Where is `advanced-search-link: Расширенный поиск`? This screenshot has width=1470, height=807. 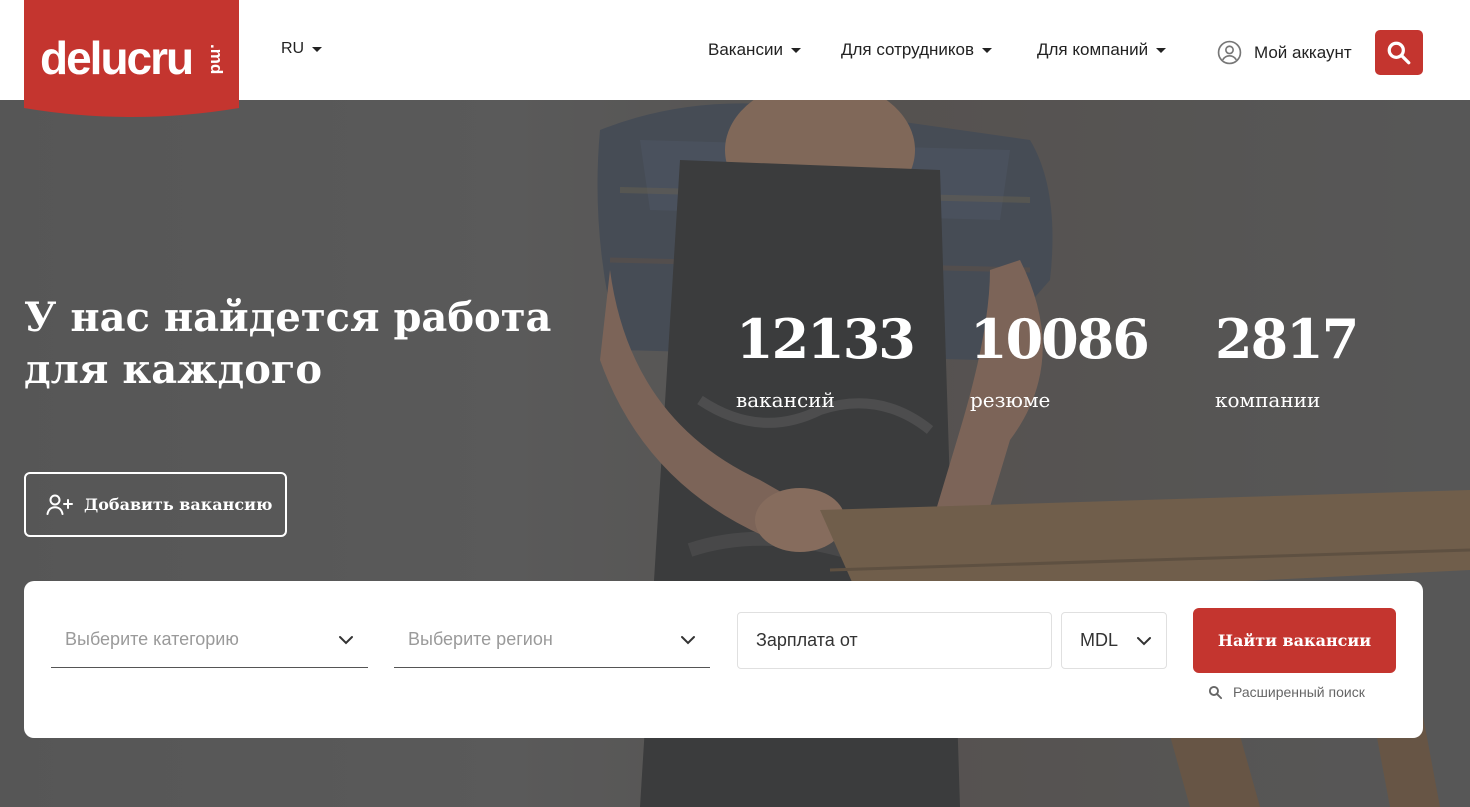 advanced-search-link: Расширенный поиск is located at coordinates (1286, 692).